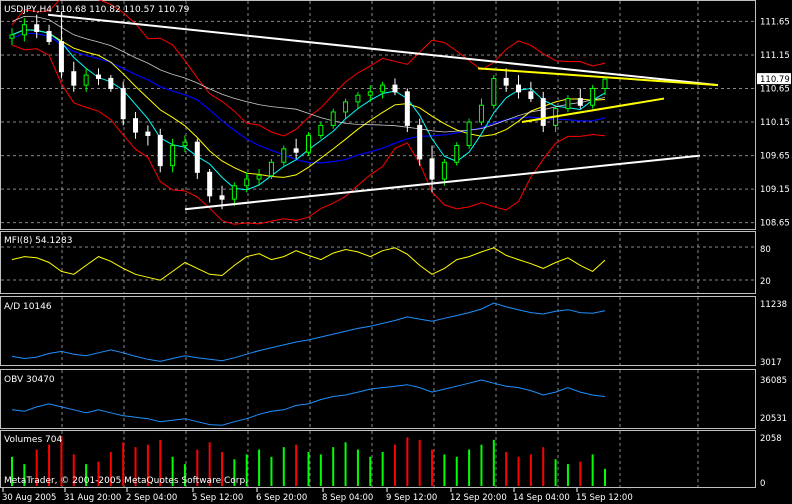 The height and width of the screenshot is (504, 792). I want to click on price-tick-label: 110.65, so click(775, 89).